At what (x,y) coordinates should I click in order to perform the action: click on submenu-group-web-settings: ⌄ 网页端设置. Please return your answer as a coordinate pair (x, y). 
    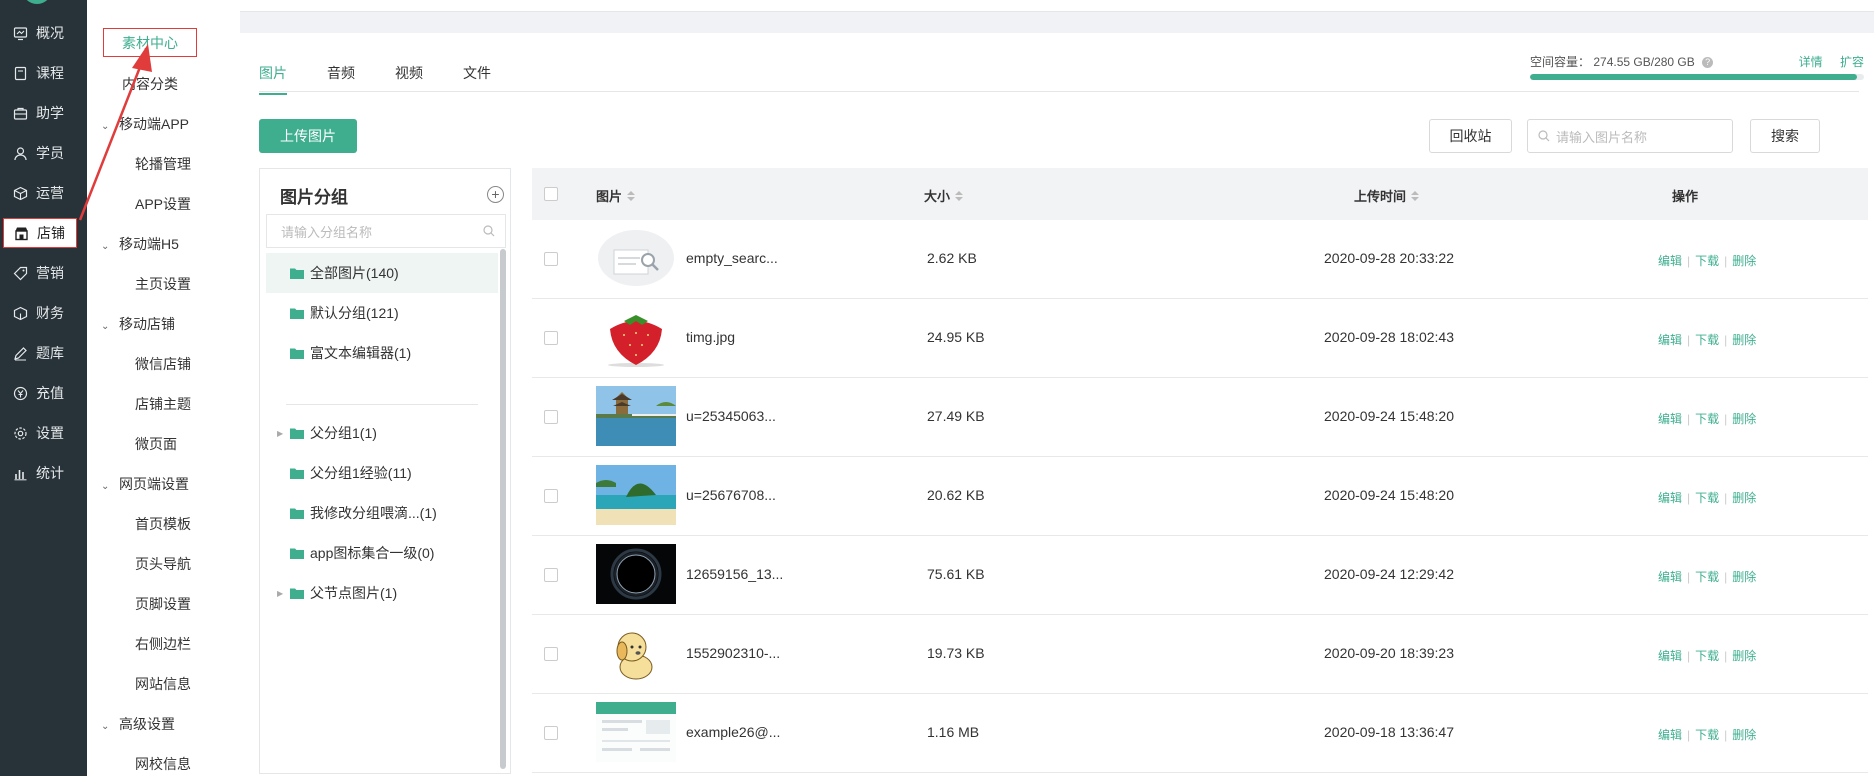
    Looking at the image, I should click on (145, 484).